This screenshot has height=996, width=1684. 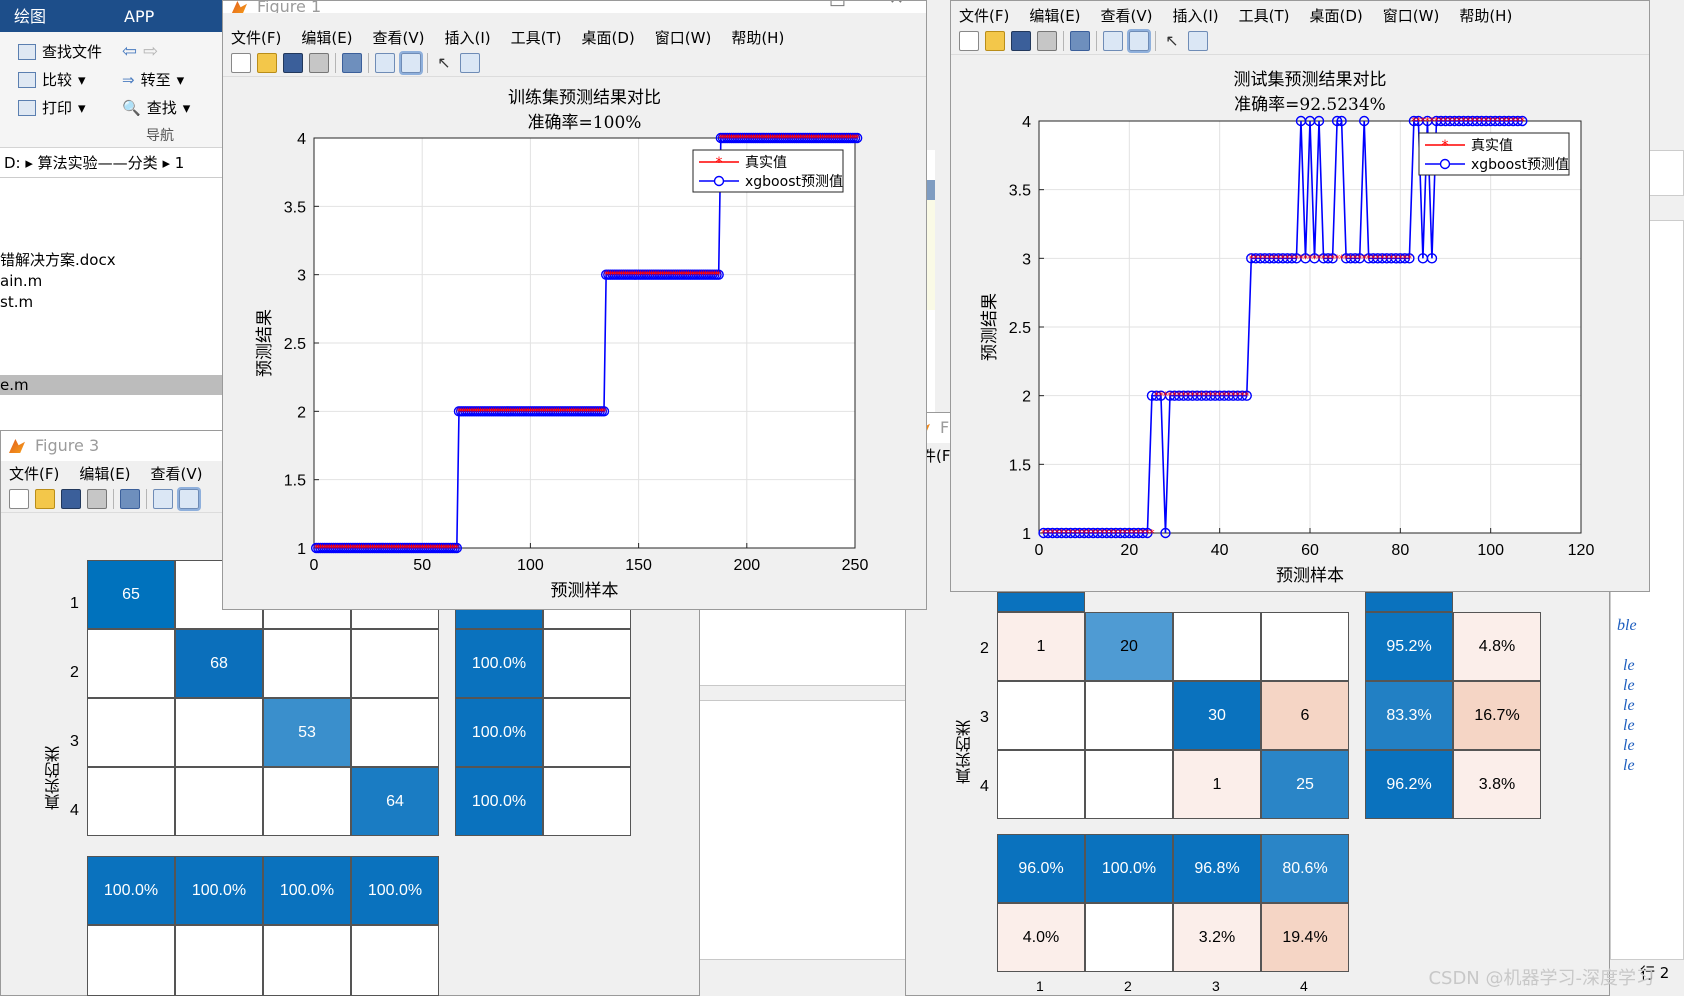 What do you see at coordinates (307, 732) in the screenshot?
I see `matrix-cell: 53` at bounding box center [307, 732].